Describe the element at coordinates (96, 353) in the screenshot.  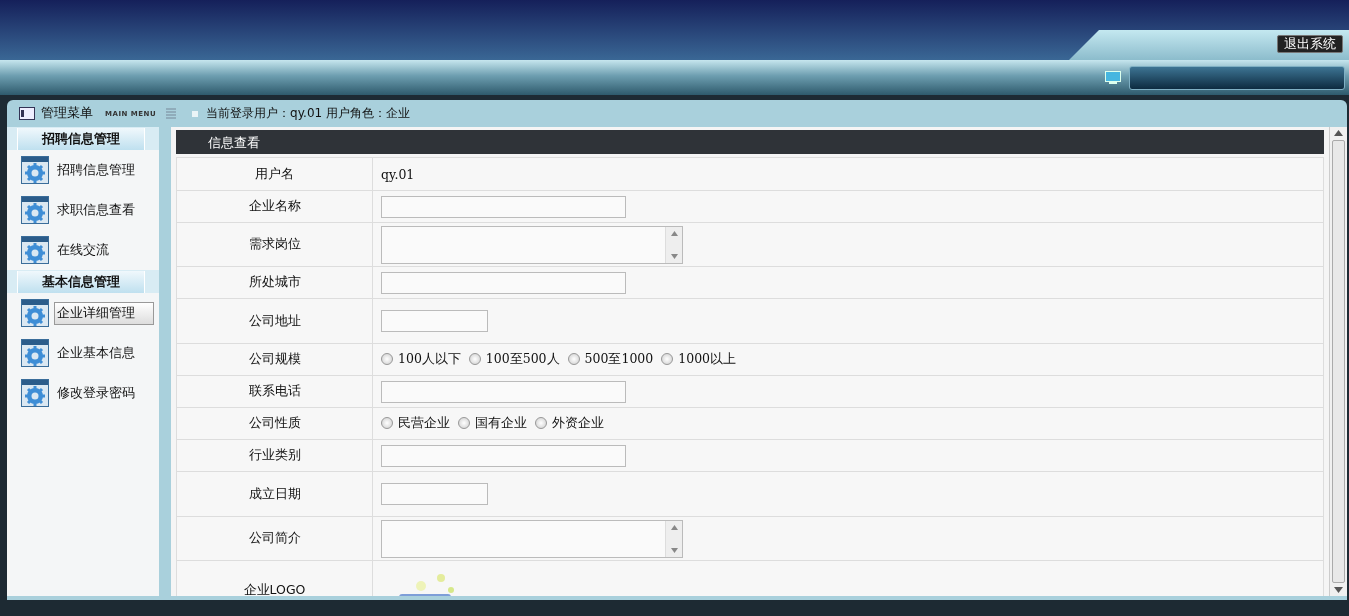
I see `menu-item: 企业基本信息` at that location.